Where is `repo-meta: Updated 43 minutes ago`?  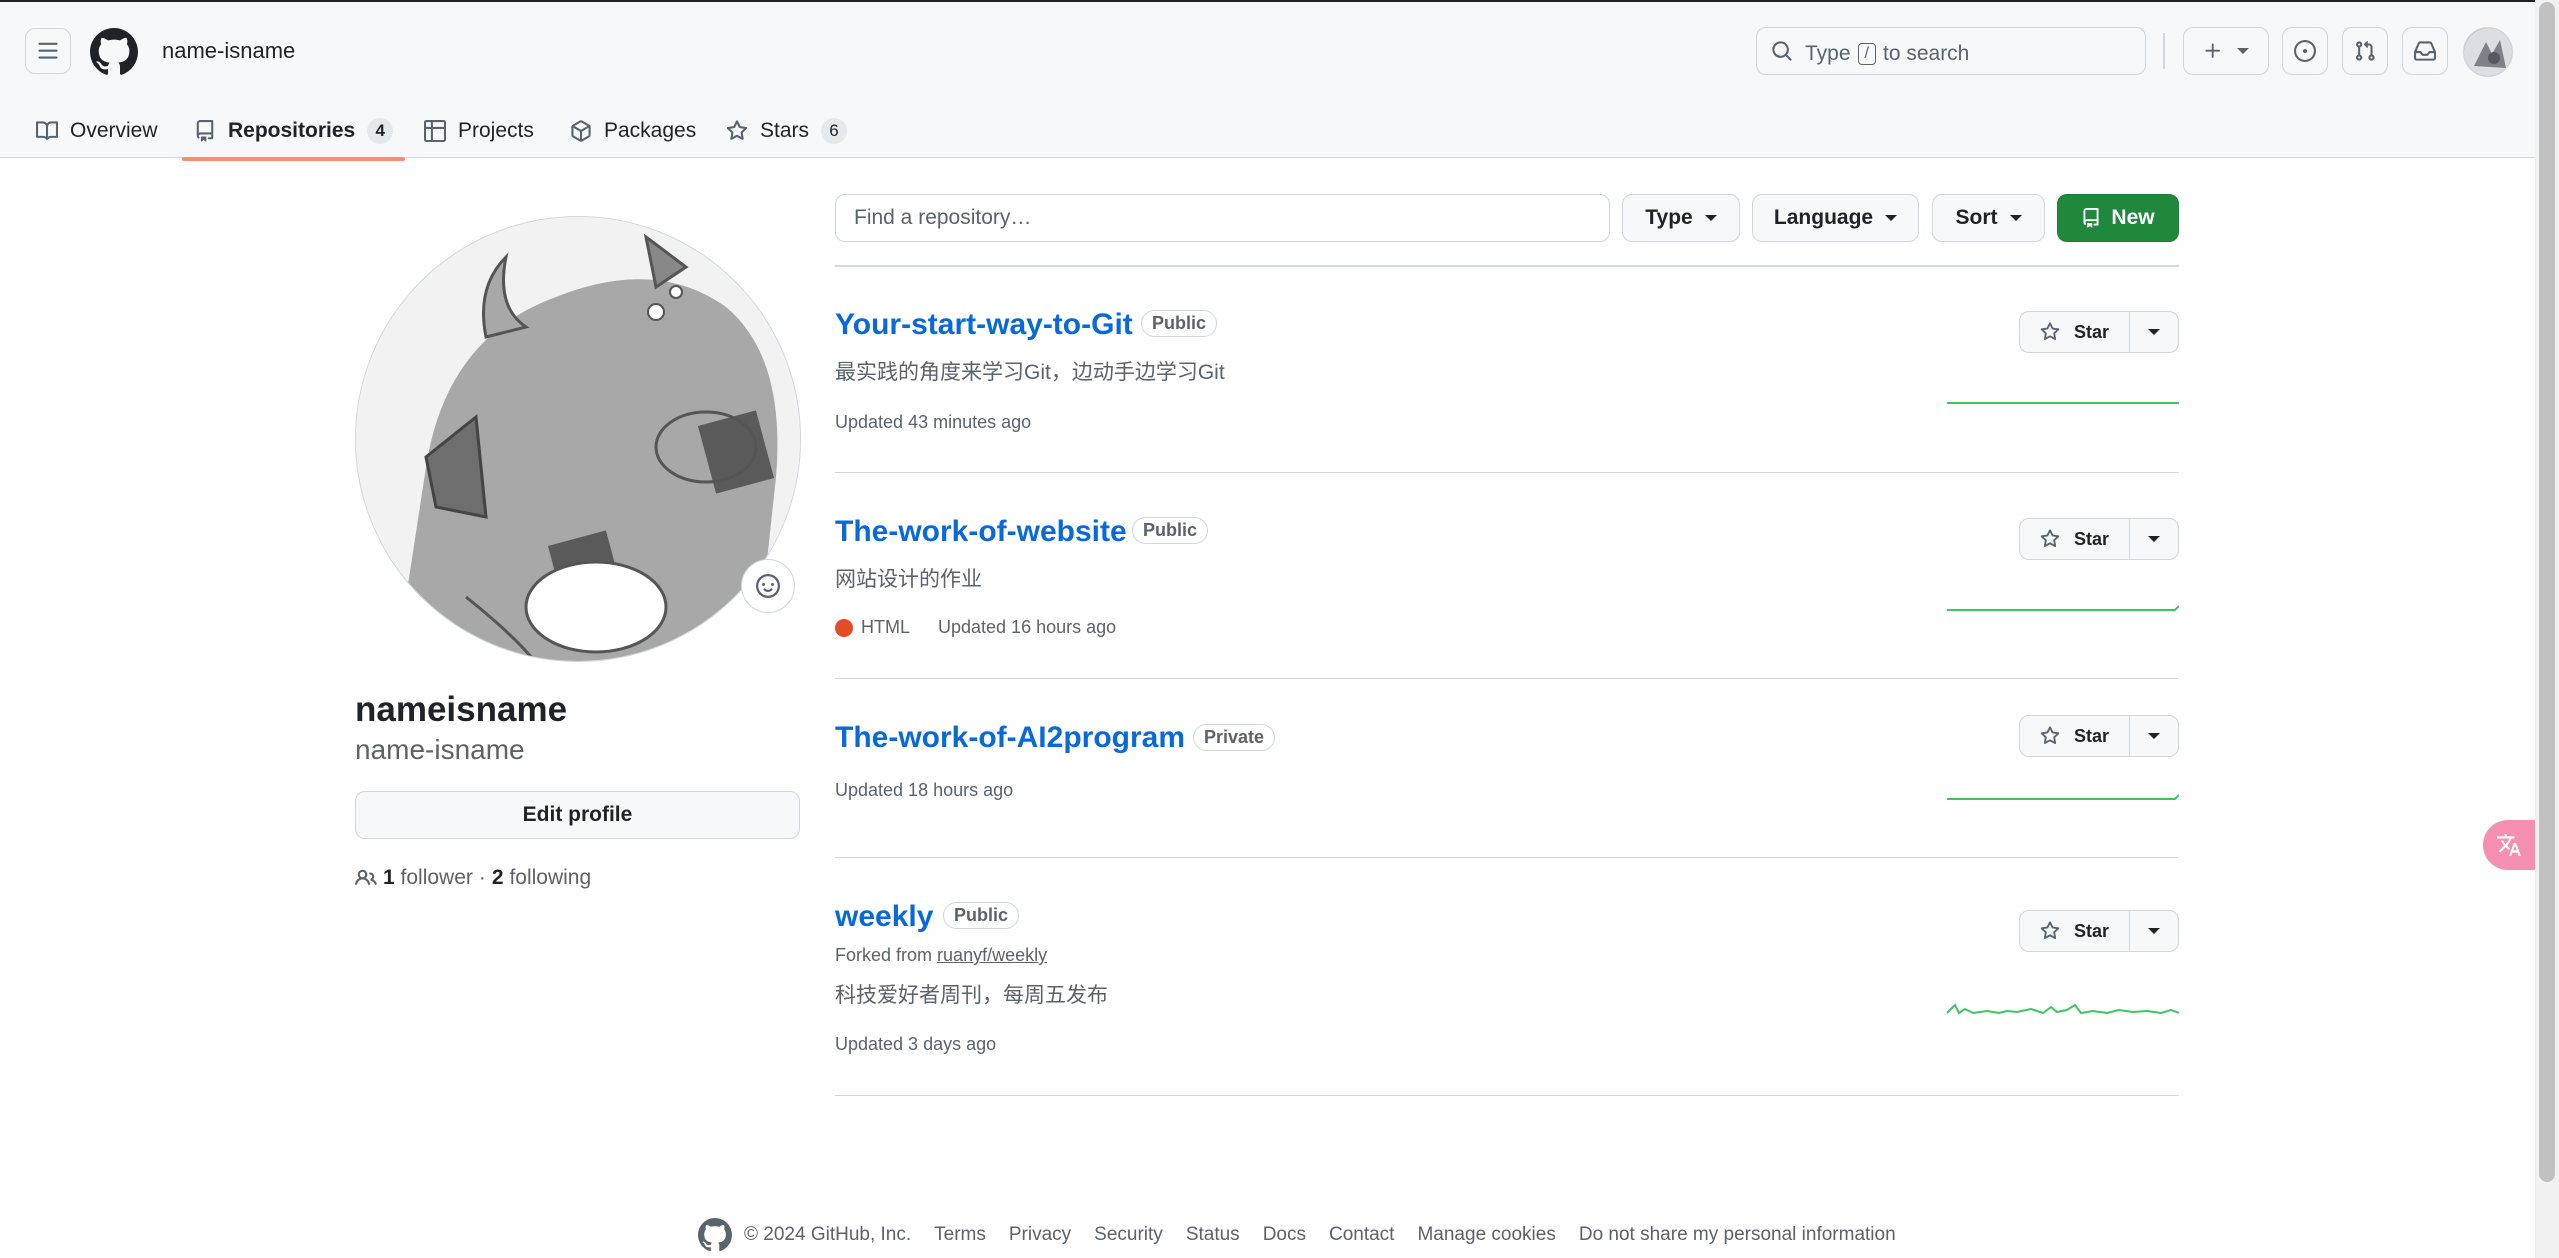 repo-meta: Updated 43 minutes ago is located at coordinates (933, 422).